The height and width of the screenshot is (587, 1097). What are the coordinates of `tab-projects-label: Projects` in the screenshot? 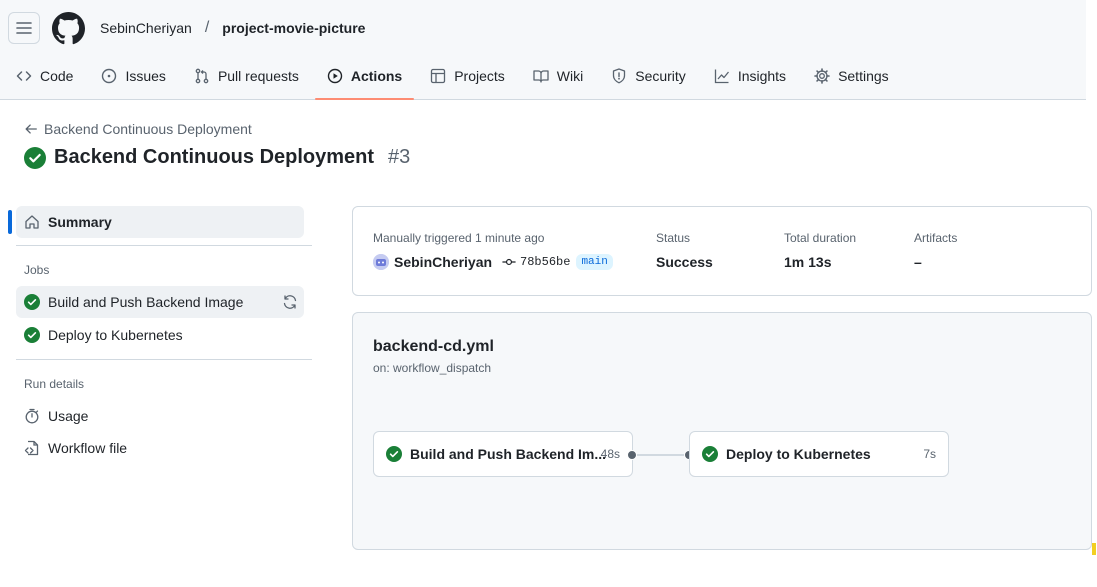 It's located at (479, 76).